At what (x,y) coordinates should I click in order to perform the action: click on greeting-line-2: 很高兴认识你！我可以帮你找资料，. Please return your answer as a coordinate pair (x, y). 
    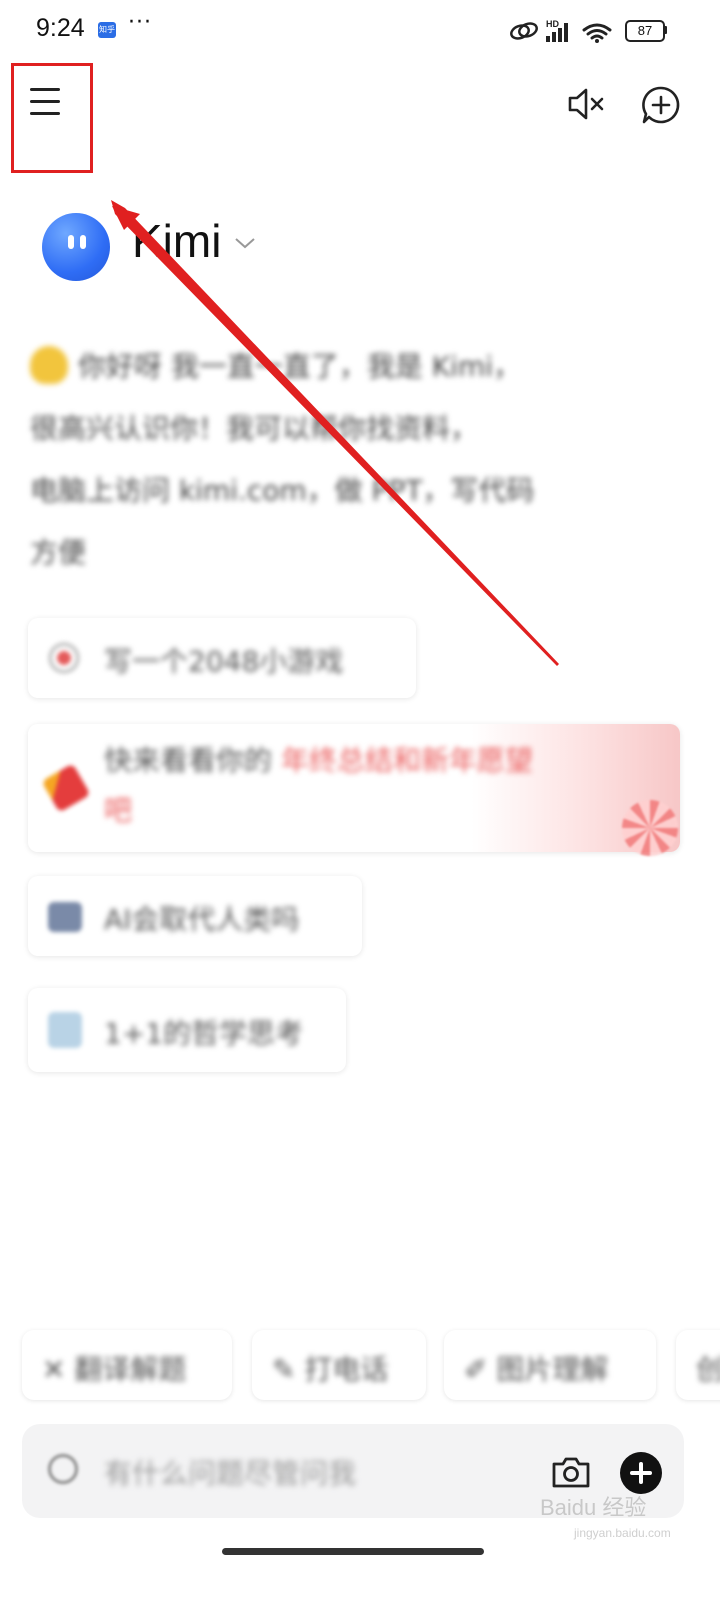
    Looking at the image, I should click on (254, 428).